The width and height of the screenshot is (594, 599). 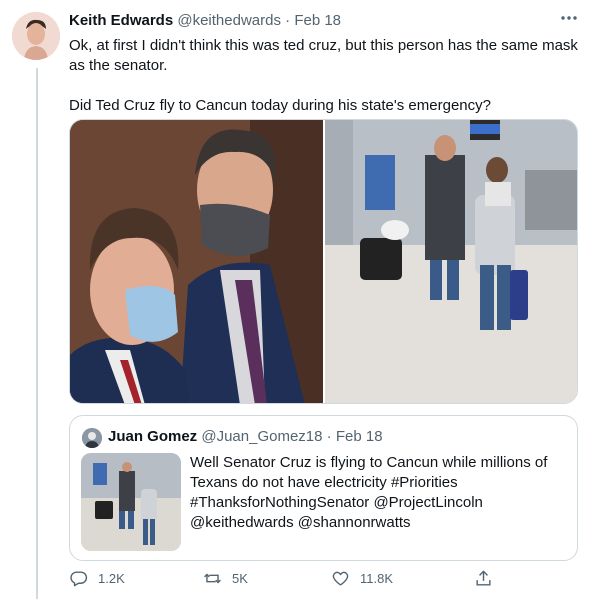 I want to click on quote-media-thumbnail, so click(x=131, y=502).